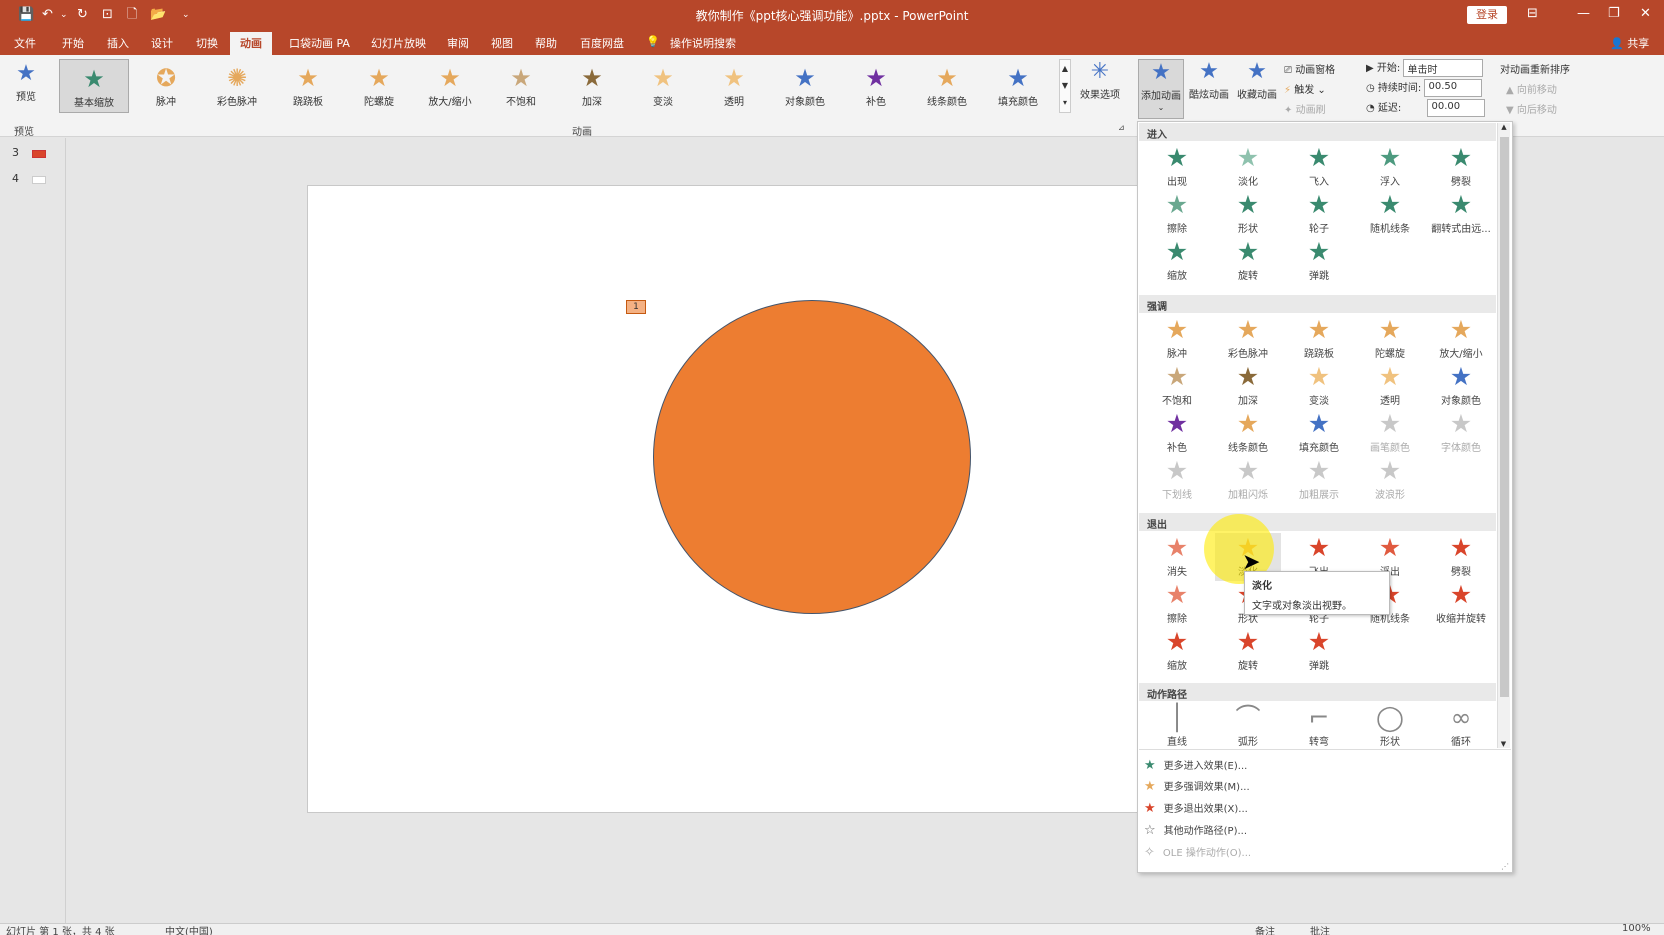  What do you see at coordinates (1320, 929) in the screenshot?
I see `comments-button: 批注` at bounding box center [1320, 929].